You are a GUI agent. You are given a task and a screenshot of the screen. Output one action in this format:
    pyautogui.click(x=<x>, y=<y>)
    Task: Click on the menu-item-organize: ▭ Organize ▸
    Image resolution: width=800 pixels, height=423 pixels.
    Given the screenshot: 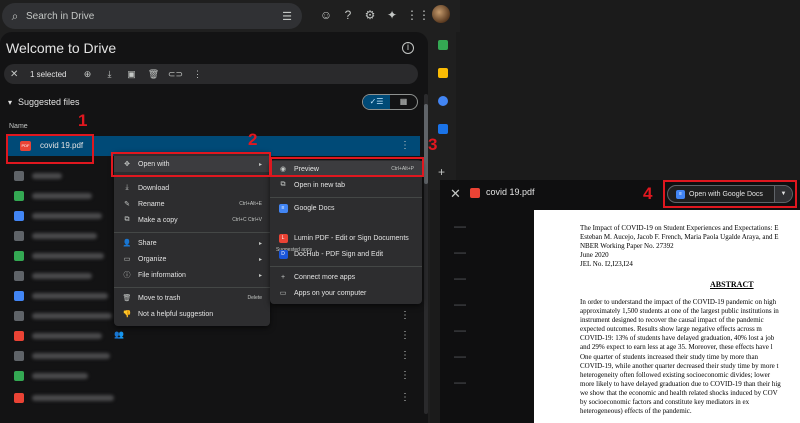 What is the action you would take?
    pyautogui.click(x=192, y=259)
    